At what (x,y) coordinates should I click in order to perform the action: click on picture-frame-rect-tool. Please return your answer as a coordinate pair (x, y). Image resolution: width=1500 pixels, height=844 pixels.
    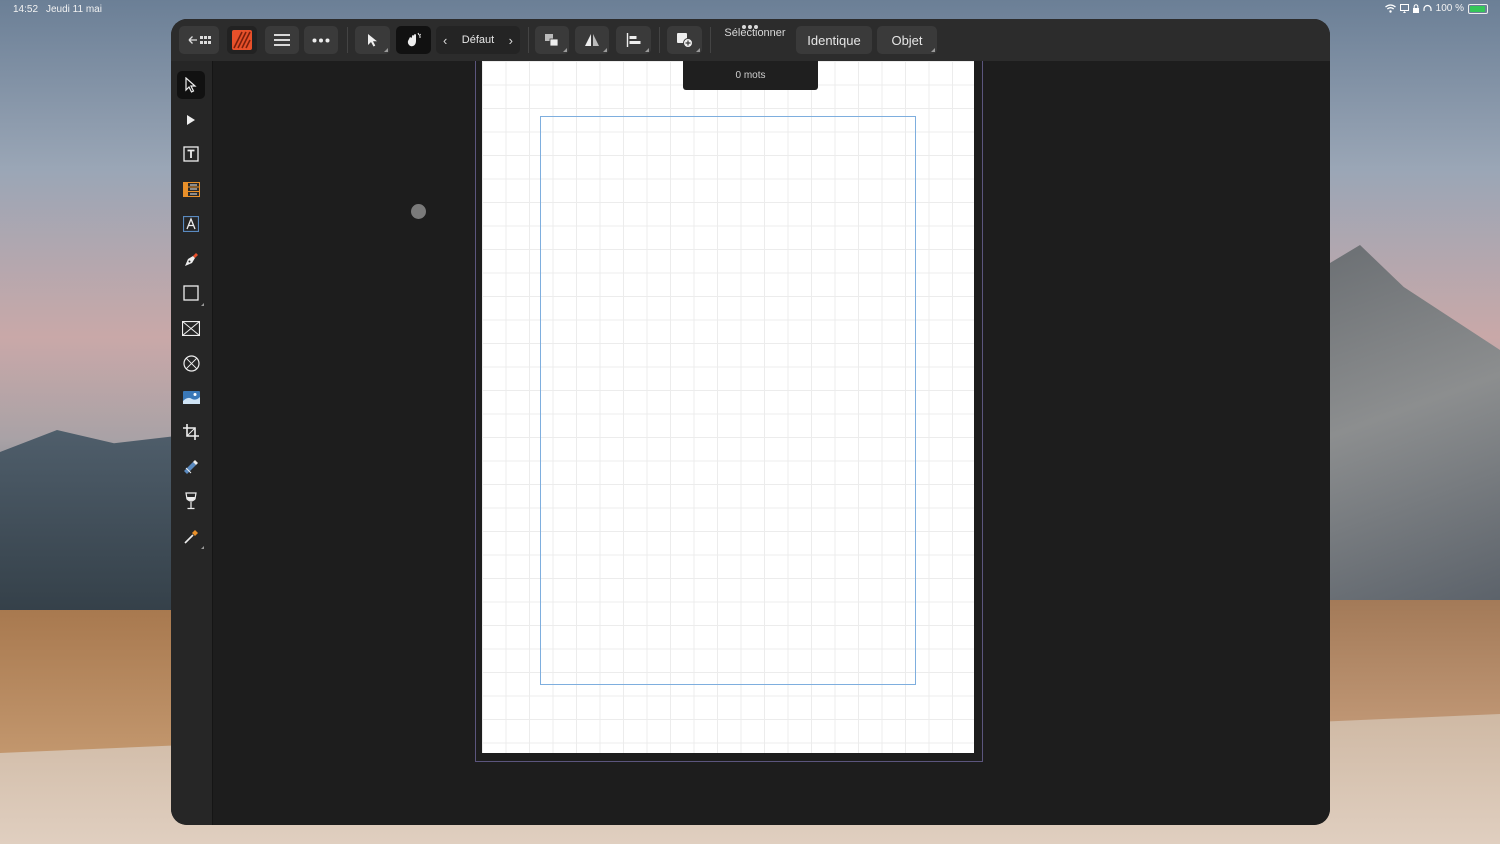
    Looking at the image, I should click on (191, 328).